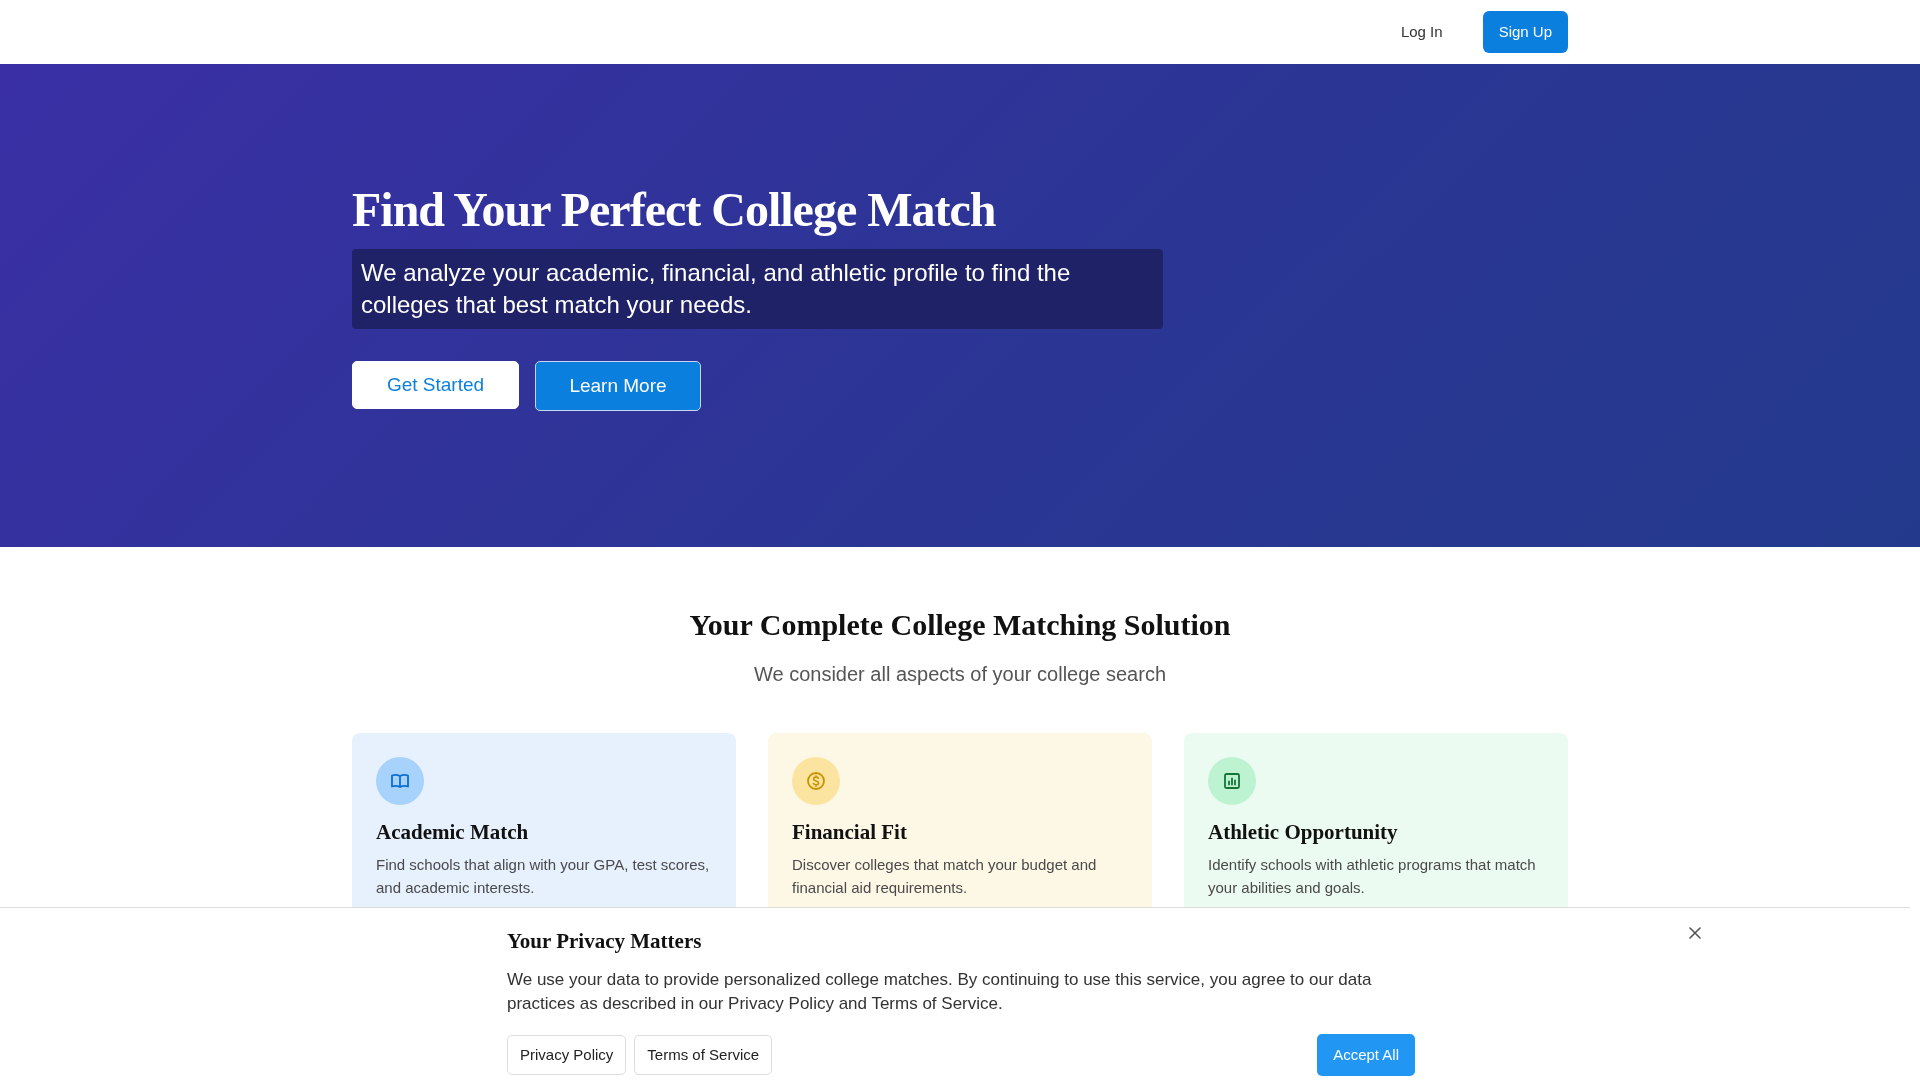 This screenshot has width=1920, height=1080. Describe the element at coordinates (960, 625) in the screenshot. I see `section-title: Your Complete College Matching Solution` at that location.